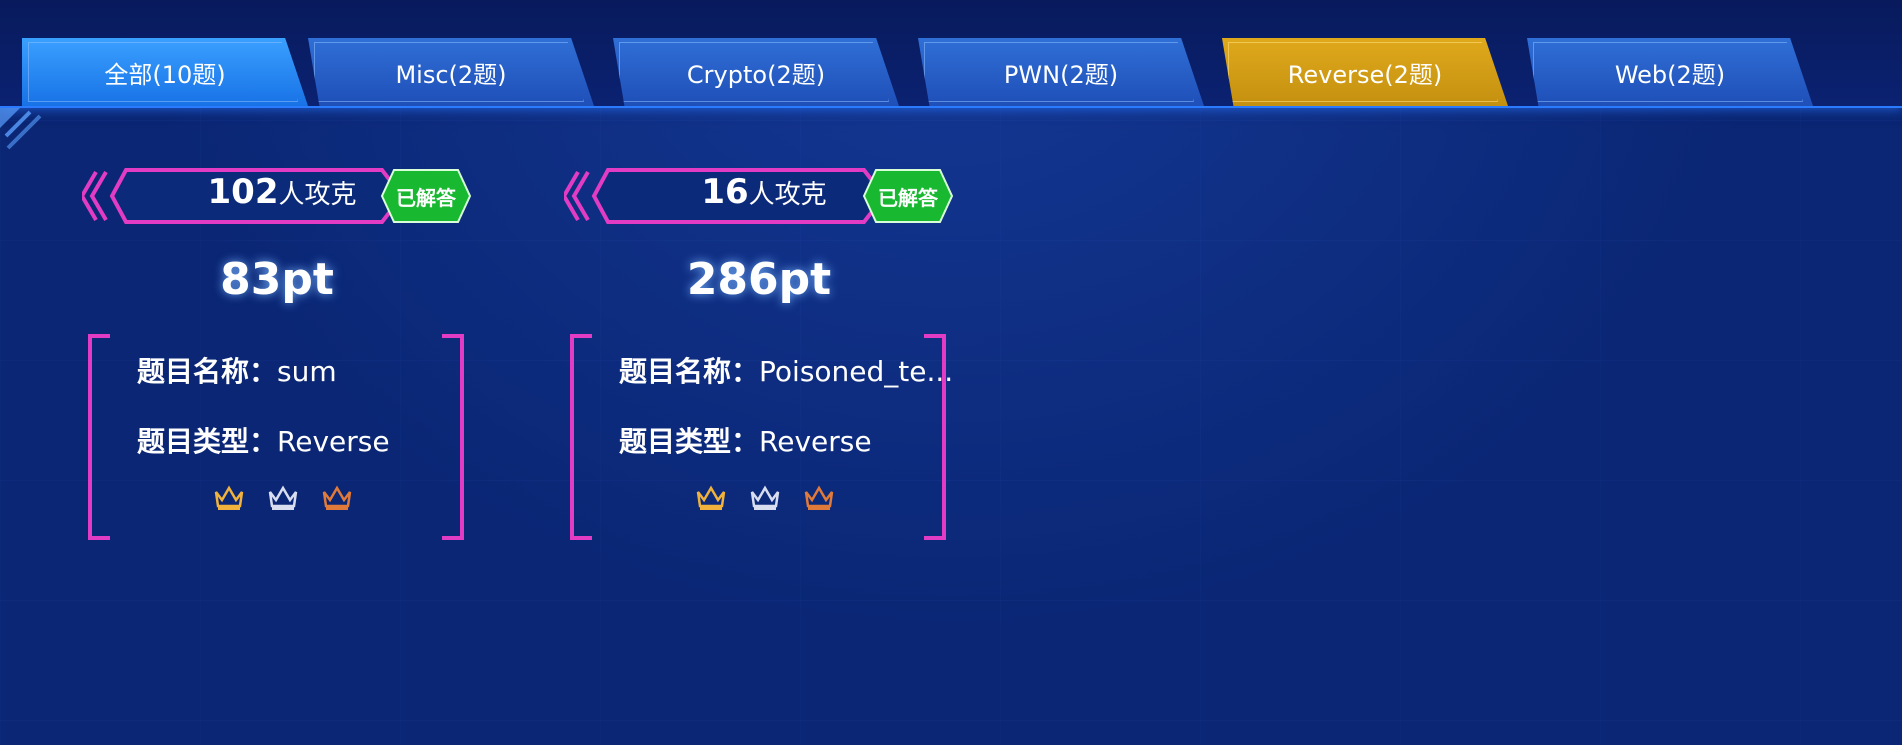  I want to click on tab-label: 全部(10题), so click(165, 74).